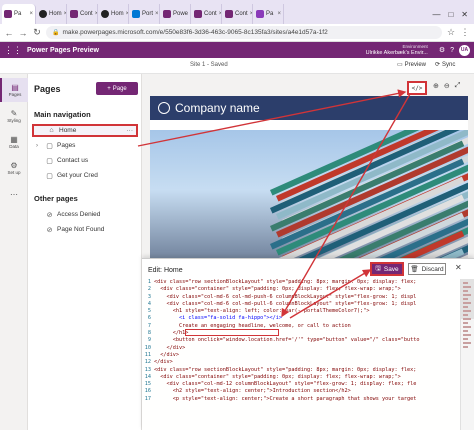 This screenshot has width=474, height=430. What do you see at coordinates (85, 214) in the screenshot?
I see `page-item: ⊘ Access Denied` at bounding box center [85, 214].